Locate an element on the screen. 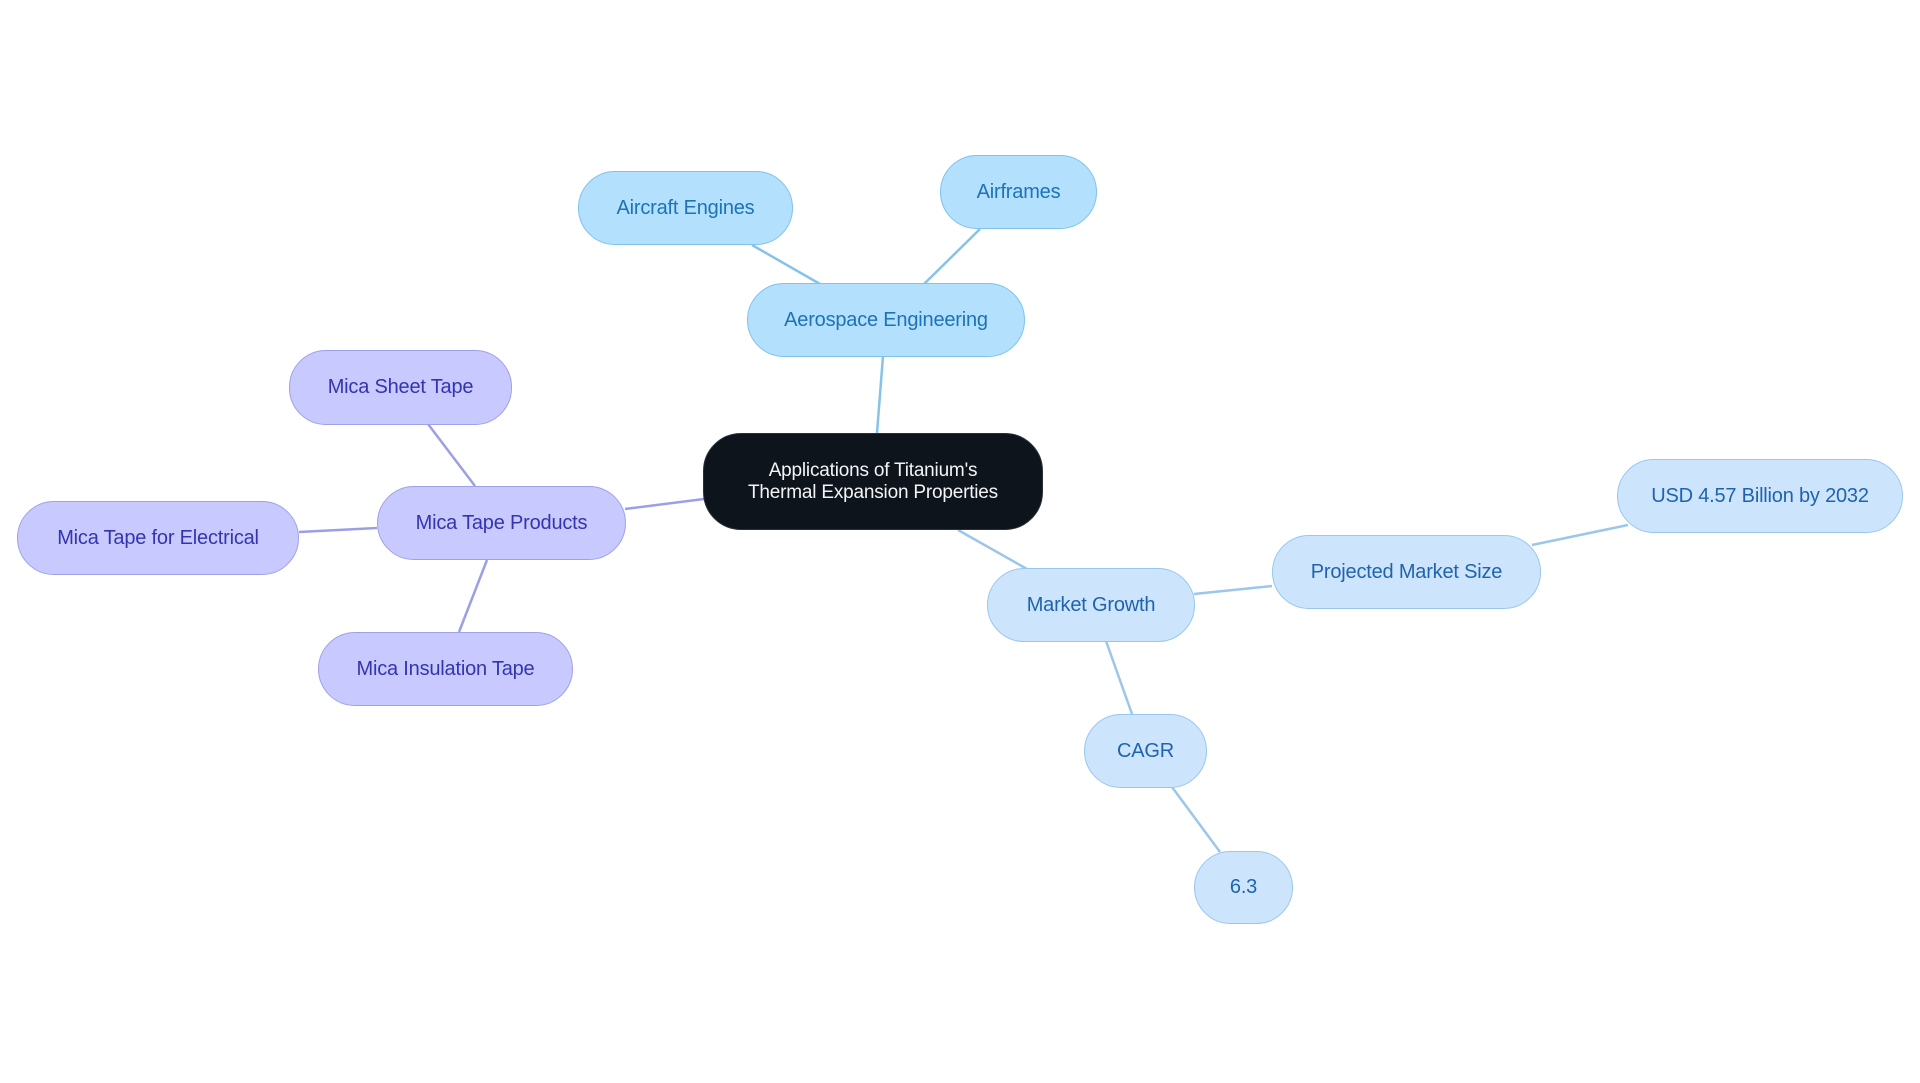 The image size is (1920, 1083). edge-root-aerospace is located at coordinates (880, 394).